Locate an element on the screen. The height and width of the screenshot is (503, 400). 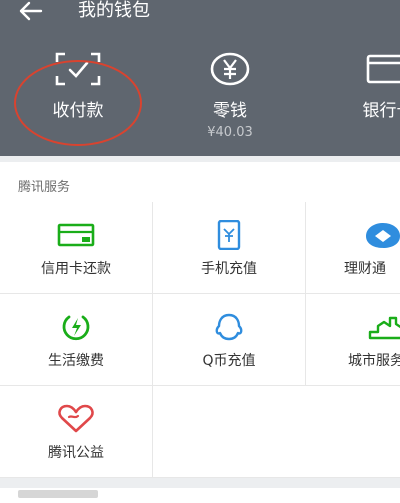
service-label: 腾讯公益 is located at coordinates (76, 453).